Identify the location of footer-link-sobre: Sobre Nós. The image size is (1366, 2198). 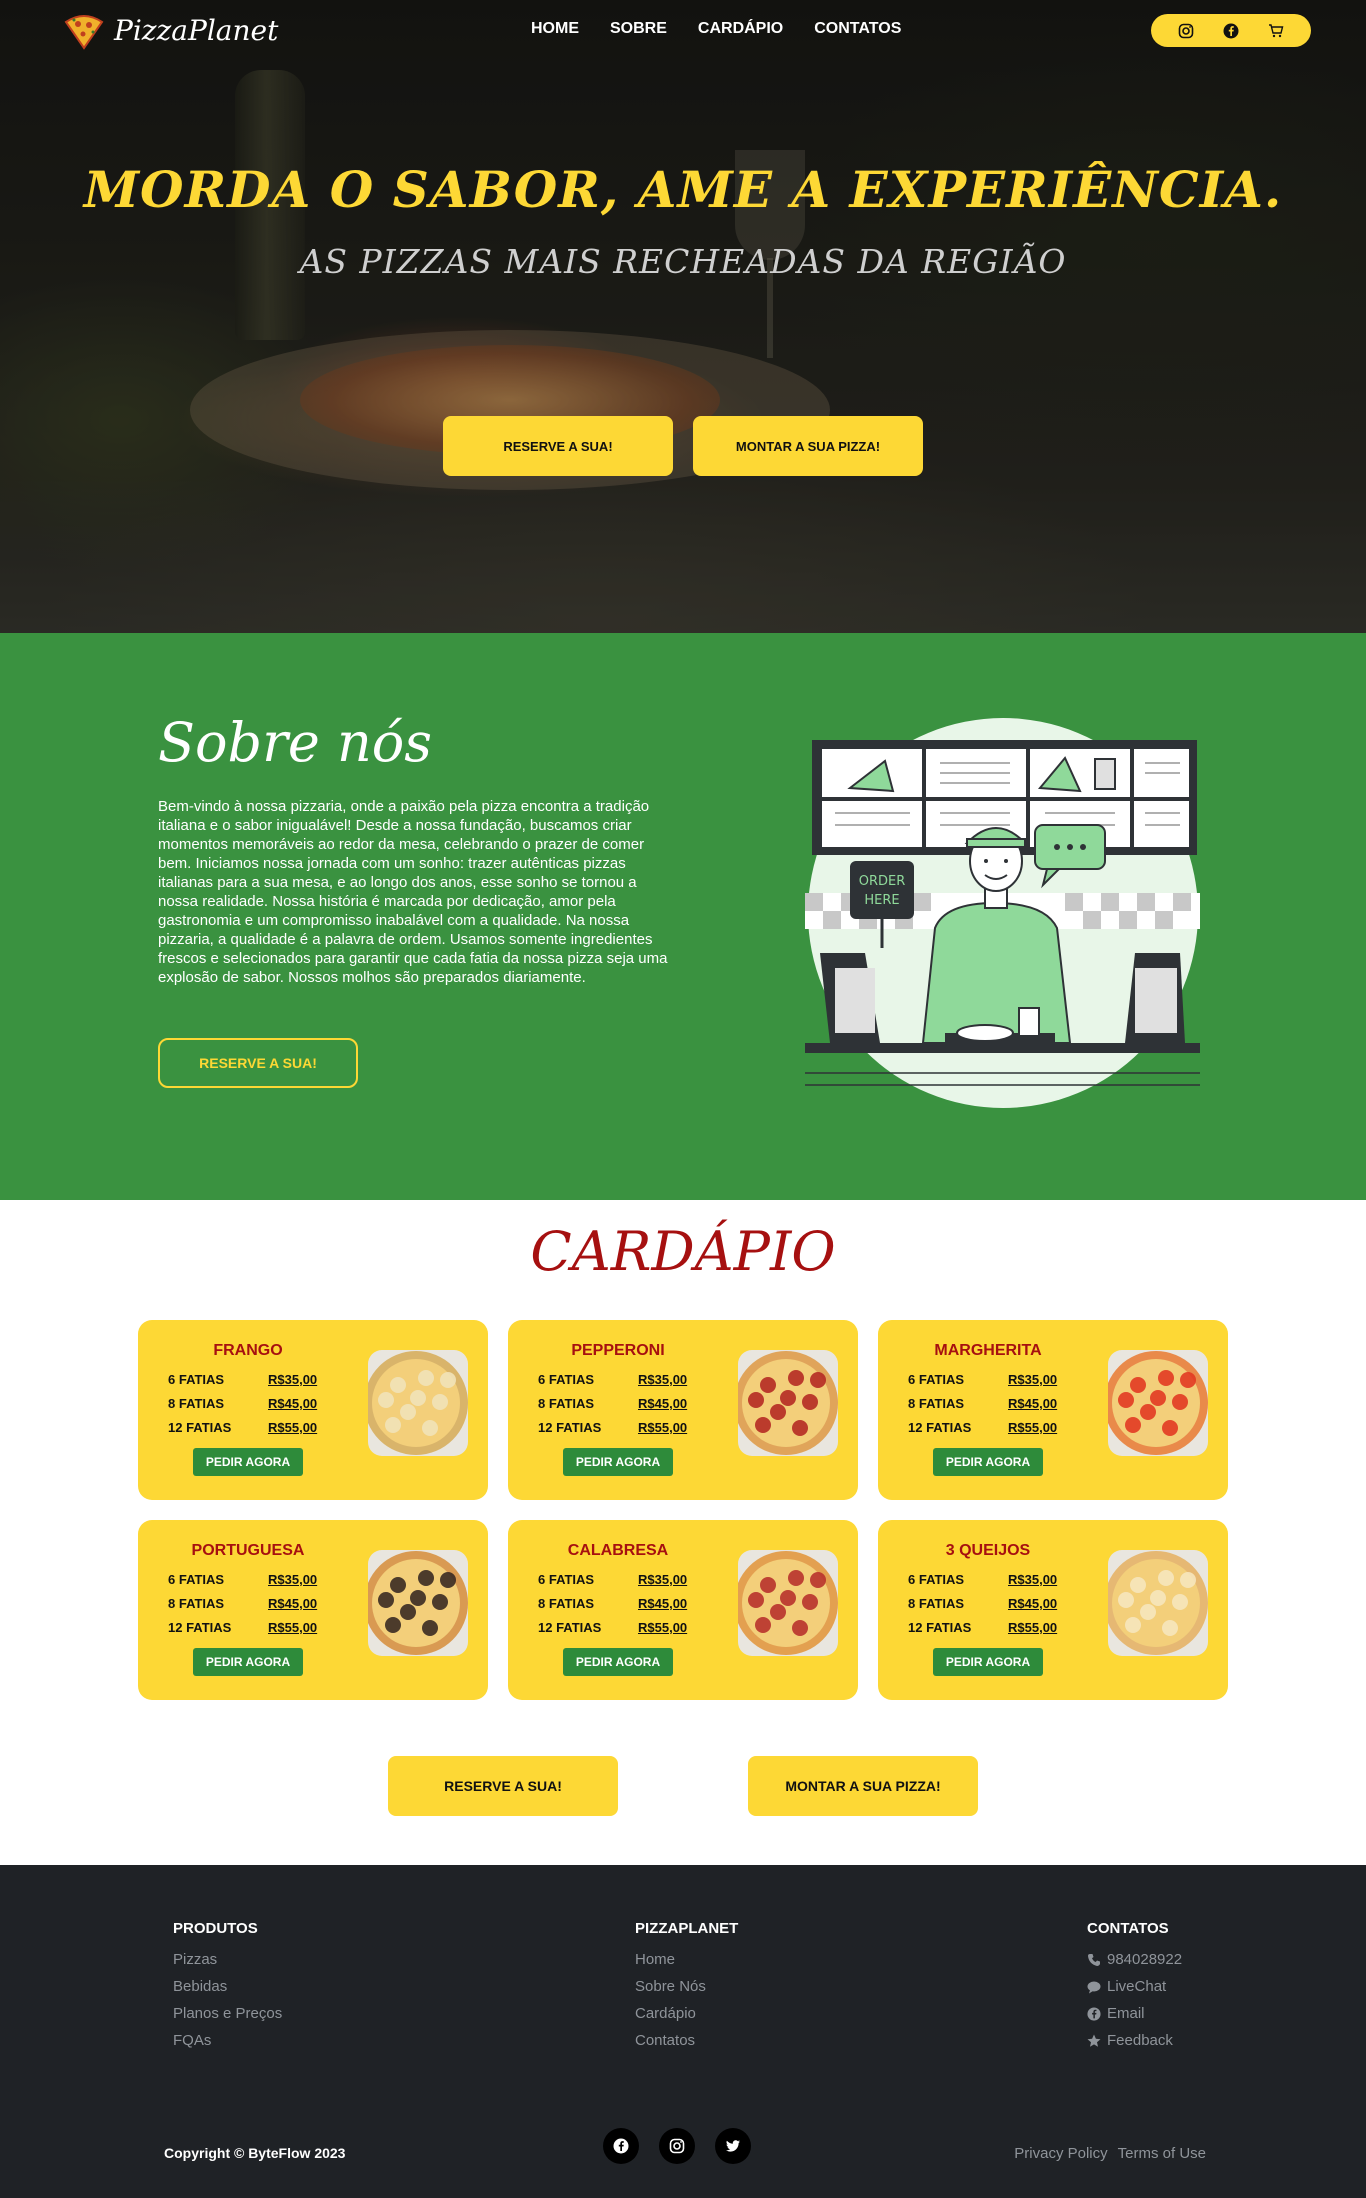
(686, 1986).